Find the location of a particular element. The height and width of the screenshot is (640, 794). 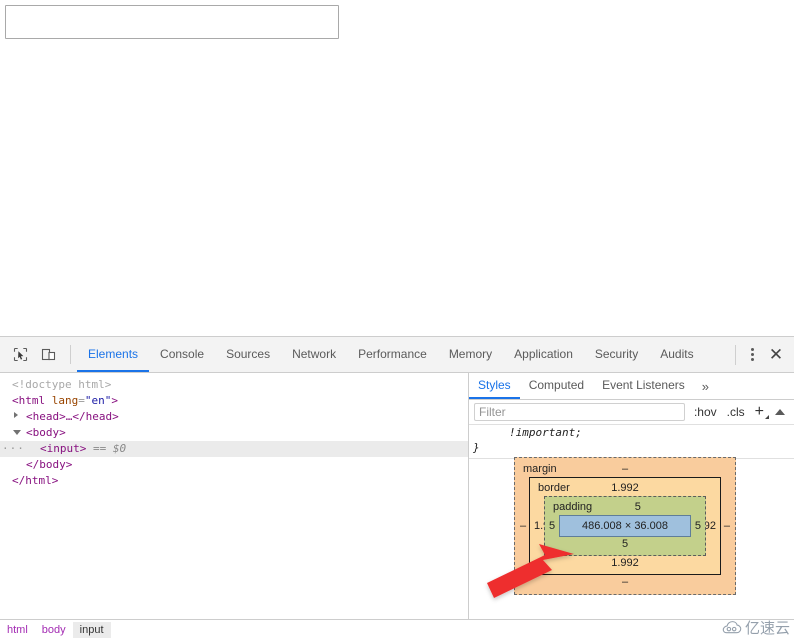

box-model-padding-top: 5 is located at coordinates (638, 507).